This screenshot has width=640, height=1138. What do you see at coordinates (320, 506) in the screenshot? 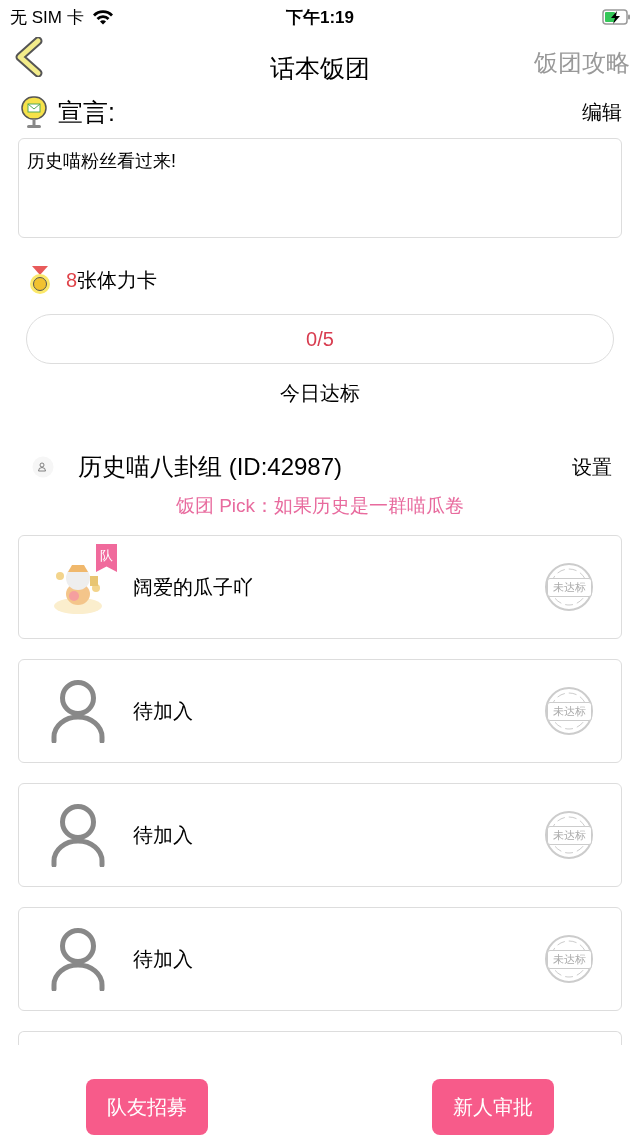
I see `group-pick: 饭团 Pick：如果历史是一群喵瓜卷` at bounding box center [320, 506].